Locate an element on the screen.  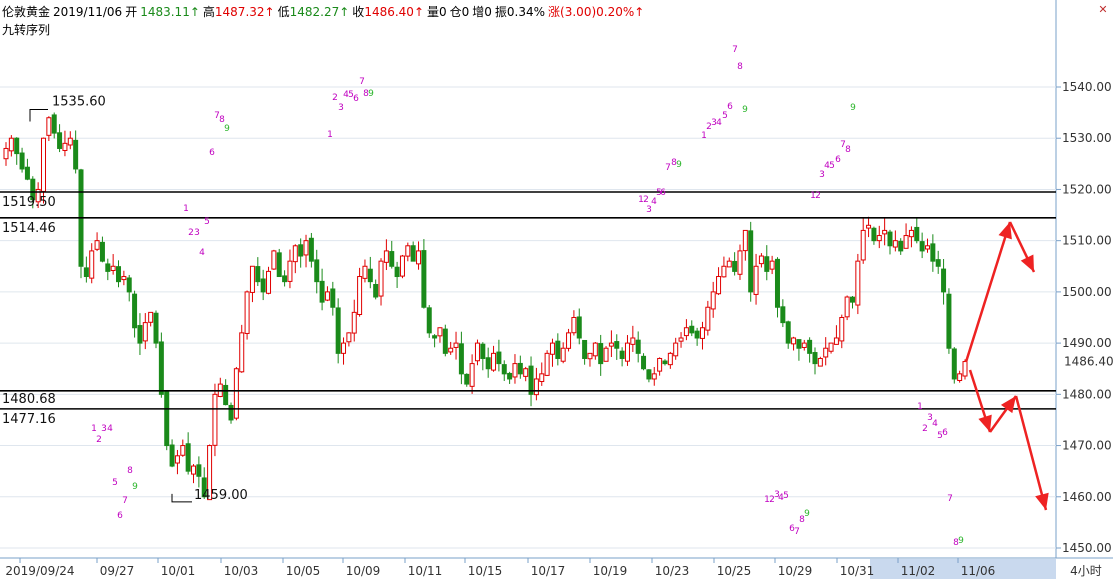
level-label-5: 1459.00 is located at coordinates (221, 495).